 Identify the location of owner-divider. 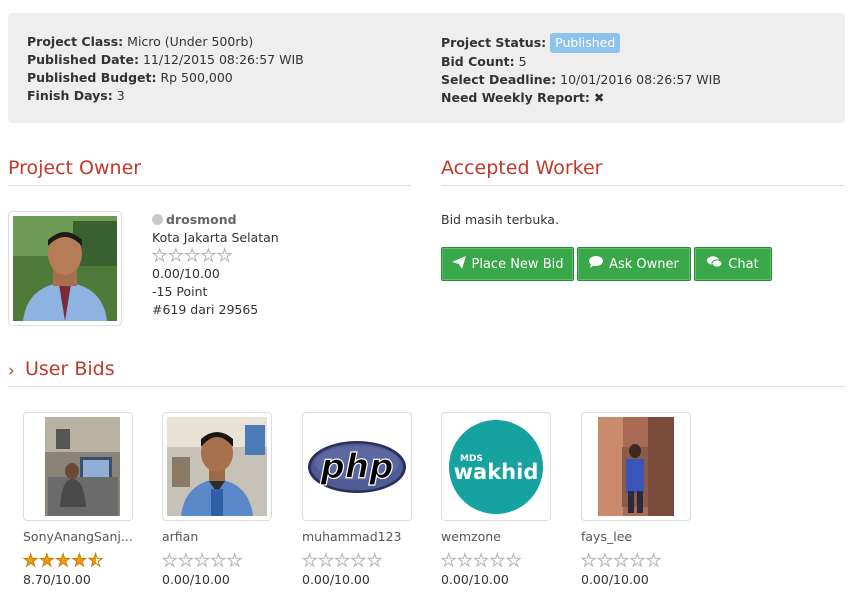
(209, 185).